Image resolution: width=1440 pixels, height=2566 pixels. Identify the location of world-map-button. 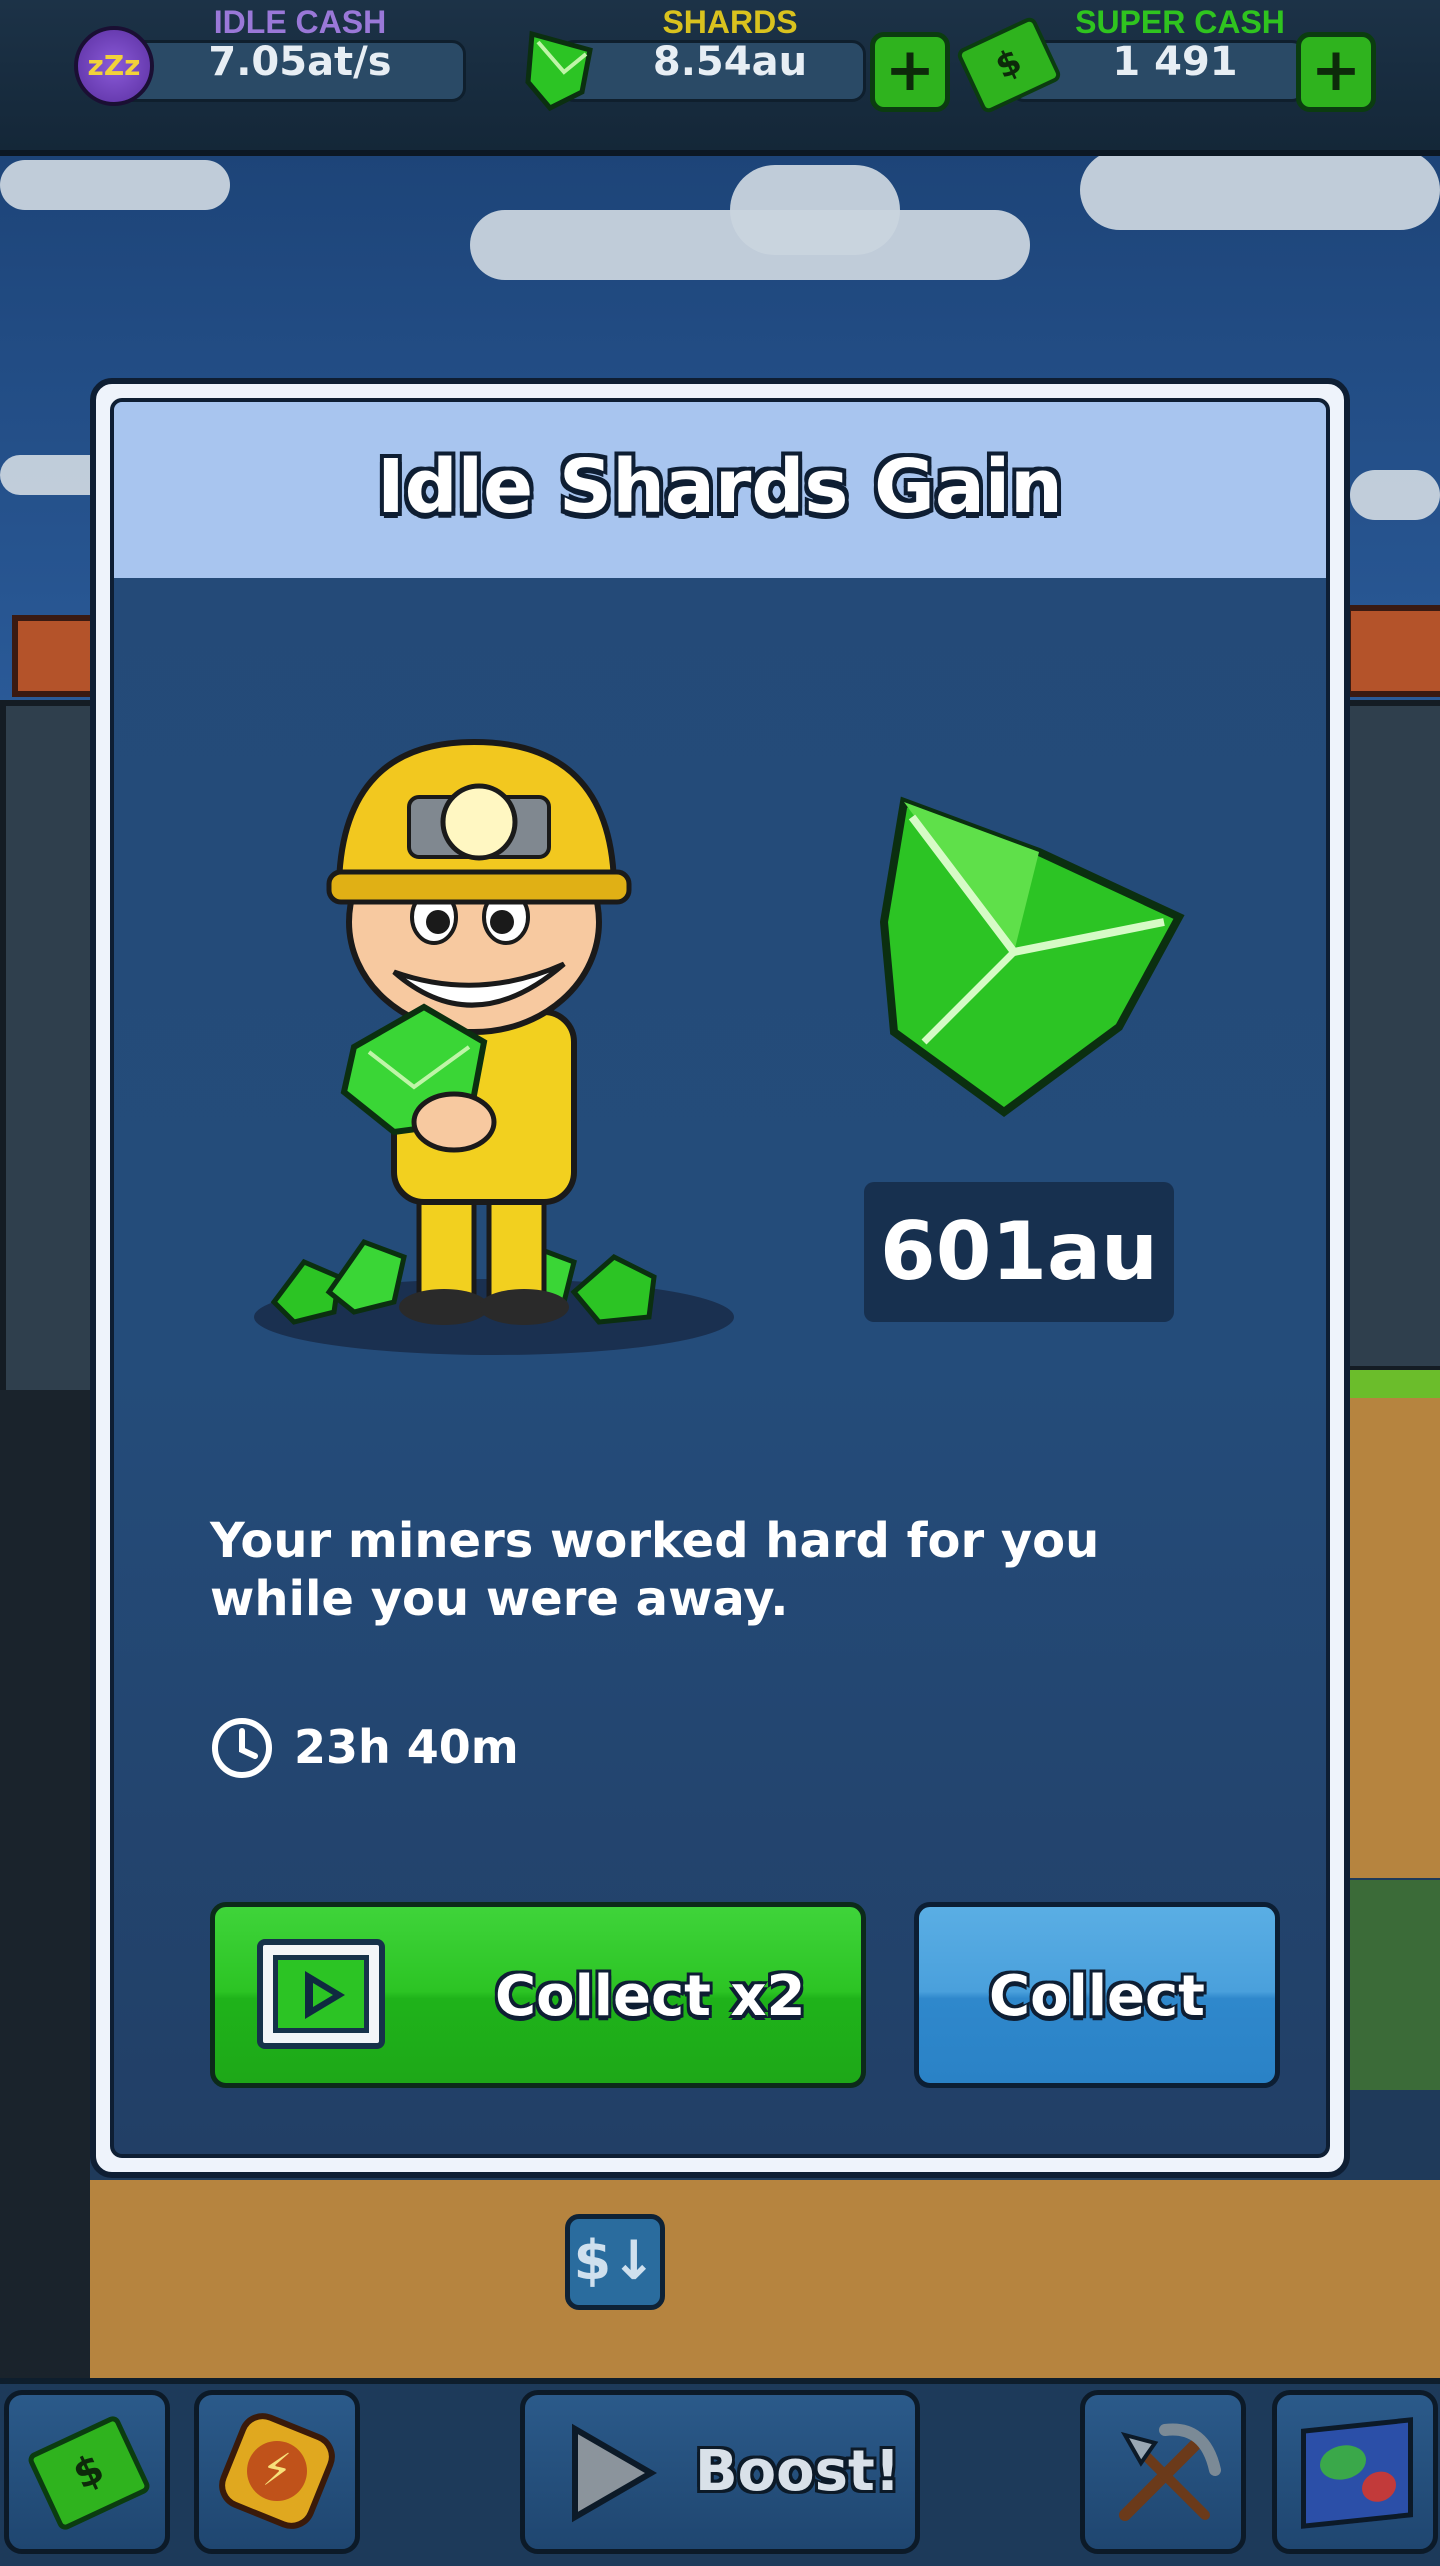
(1355, 2472).